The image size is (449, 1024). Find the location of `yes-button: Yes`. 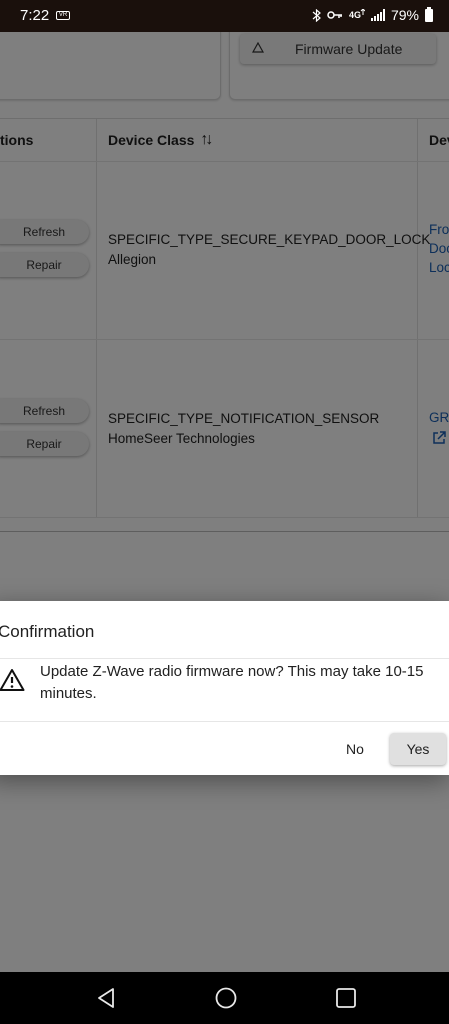

yes-button: Yes is located at coordinates (418, 749).